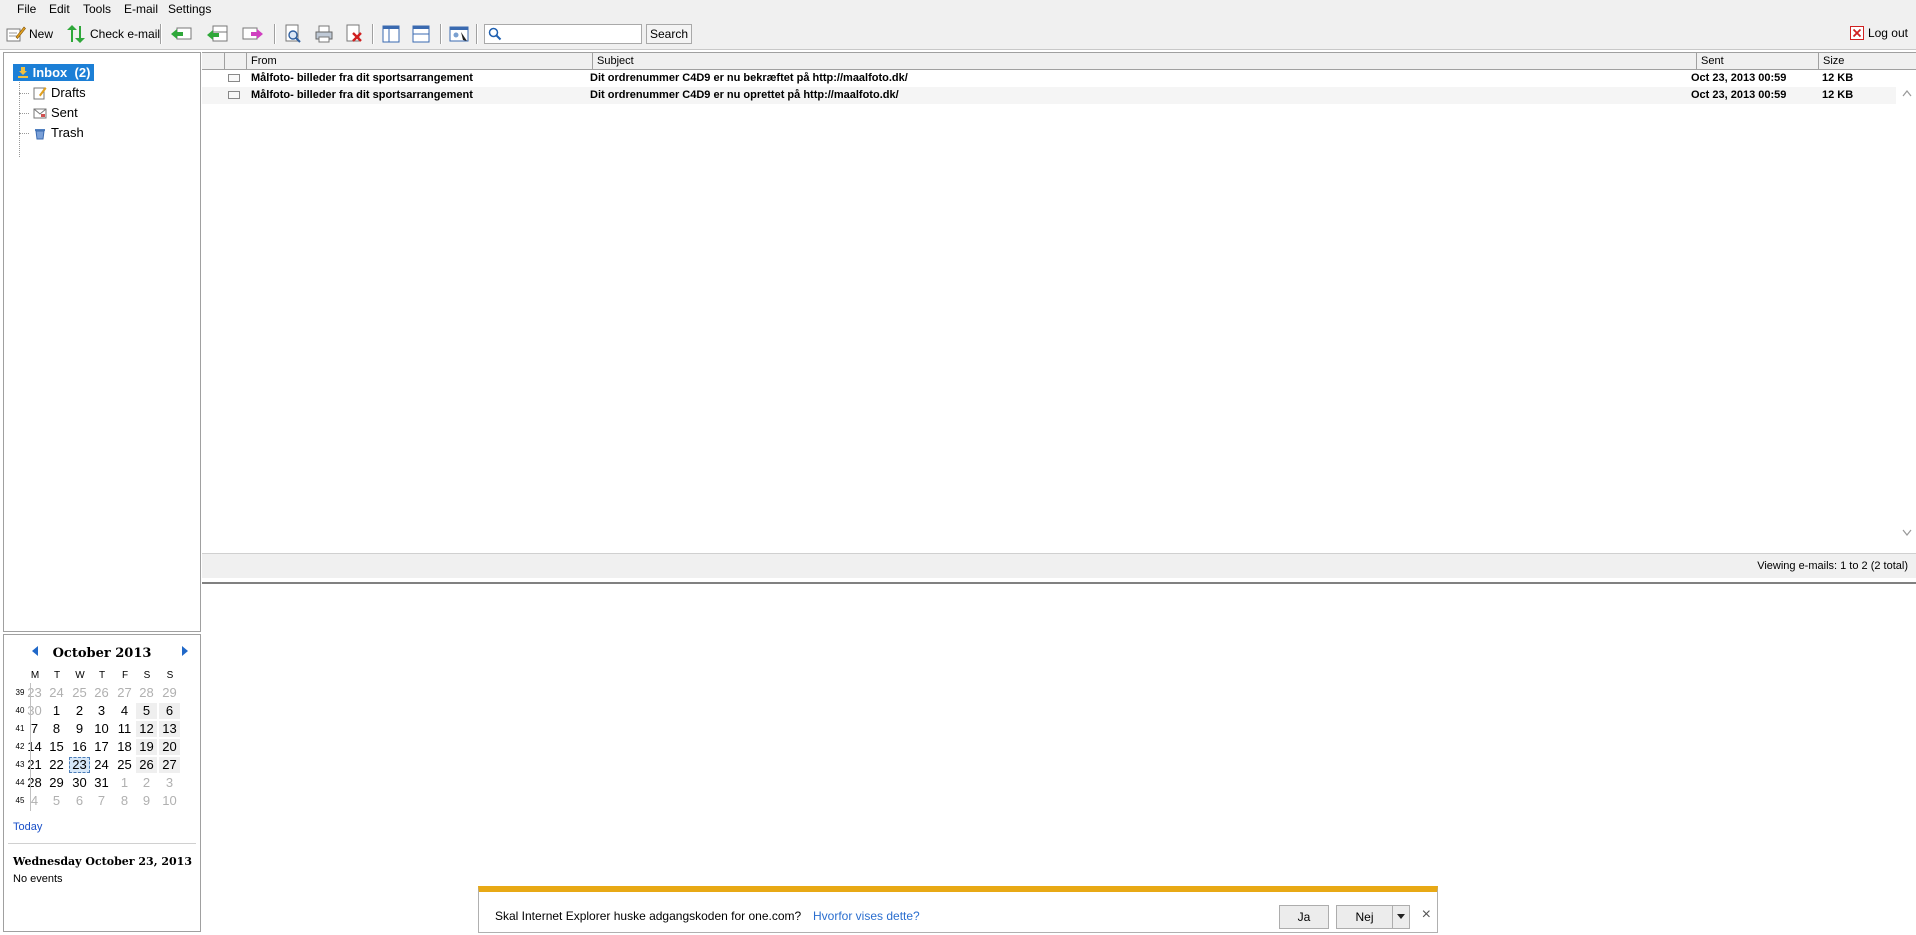  What do you see at coordinates (124, 729) in the screenshot?
I see `calendar-day: 11` at bounding box center [124, 729].